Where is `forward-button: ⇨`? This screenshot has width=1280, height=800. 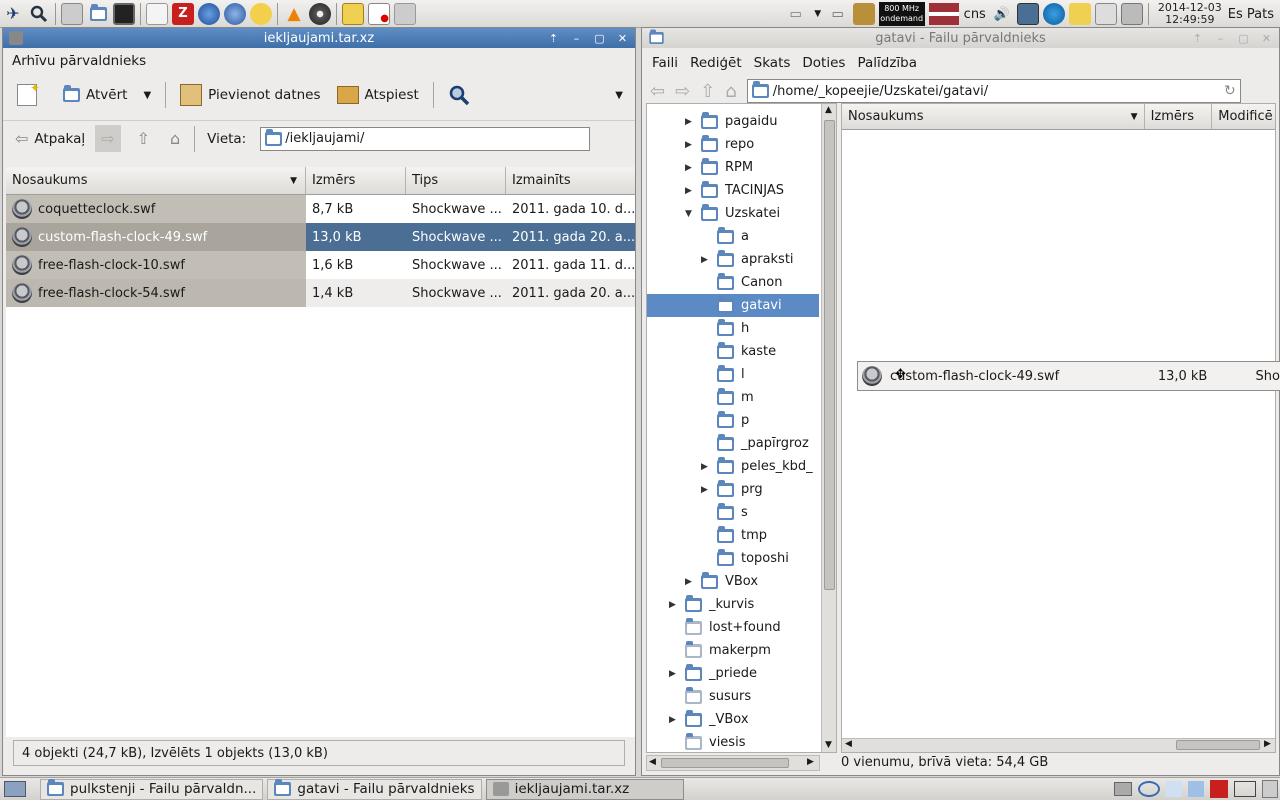 forward-button: ⇨ is located at coordinates (108, 138).